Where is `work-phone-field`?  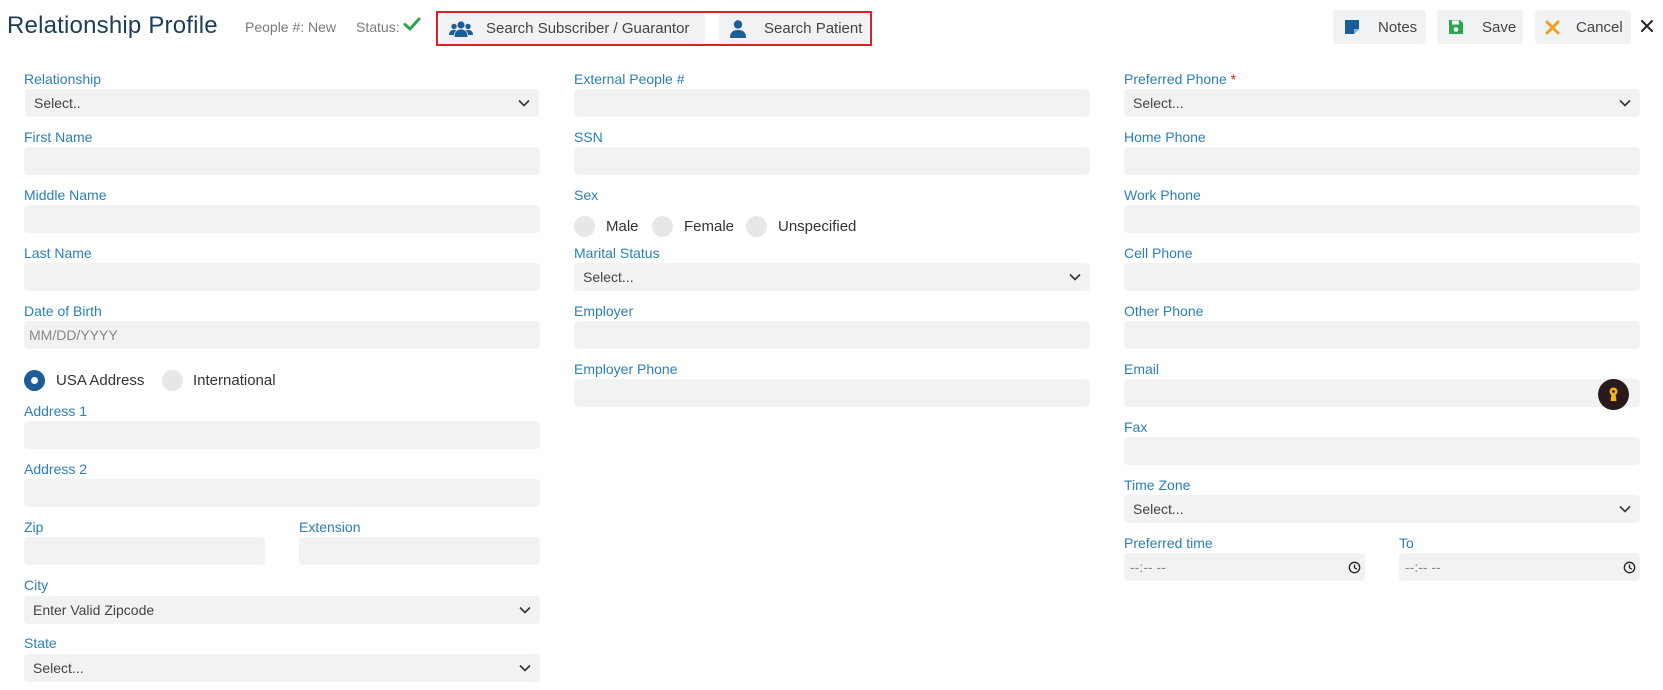
work-phone-field is located at coordinates (1382, 219).